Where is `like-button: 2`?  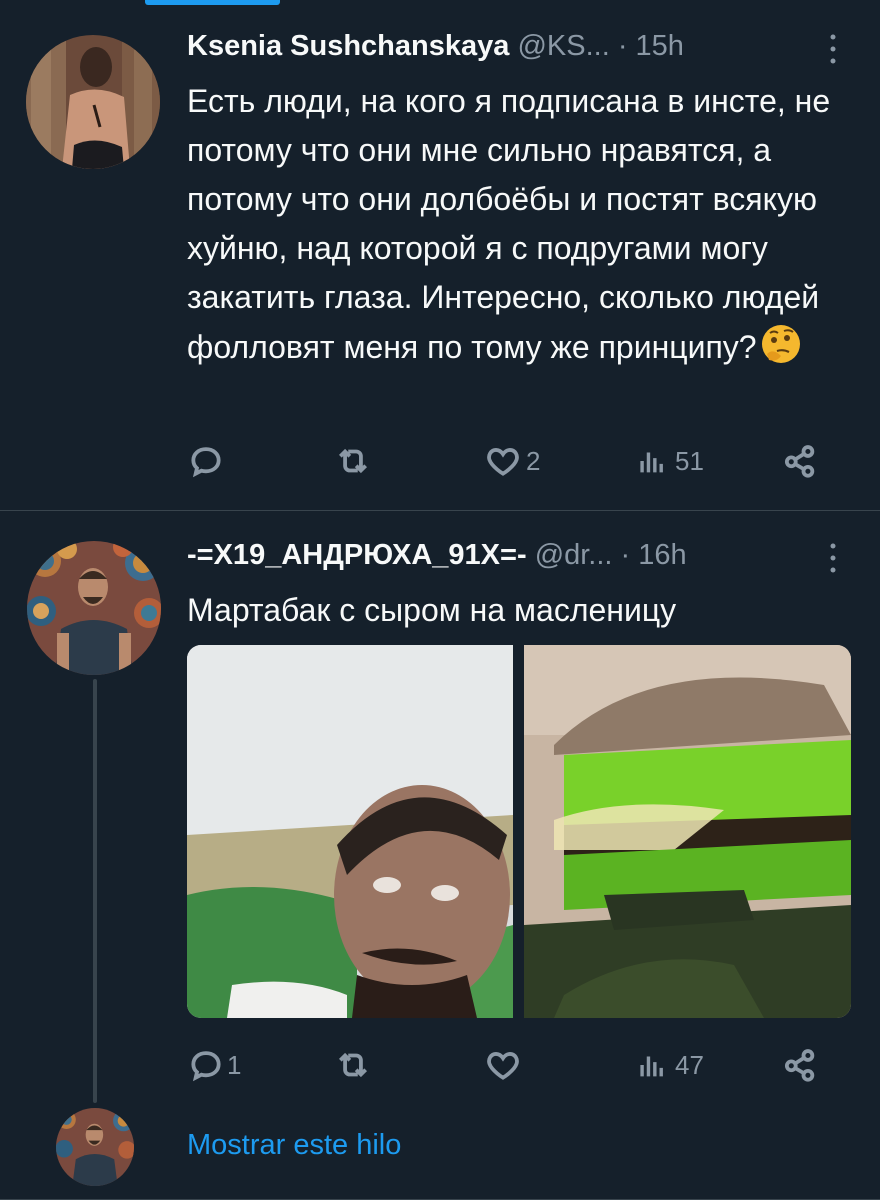
like-button: 2 is located at coordinates (512, 461).